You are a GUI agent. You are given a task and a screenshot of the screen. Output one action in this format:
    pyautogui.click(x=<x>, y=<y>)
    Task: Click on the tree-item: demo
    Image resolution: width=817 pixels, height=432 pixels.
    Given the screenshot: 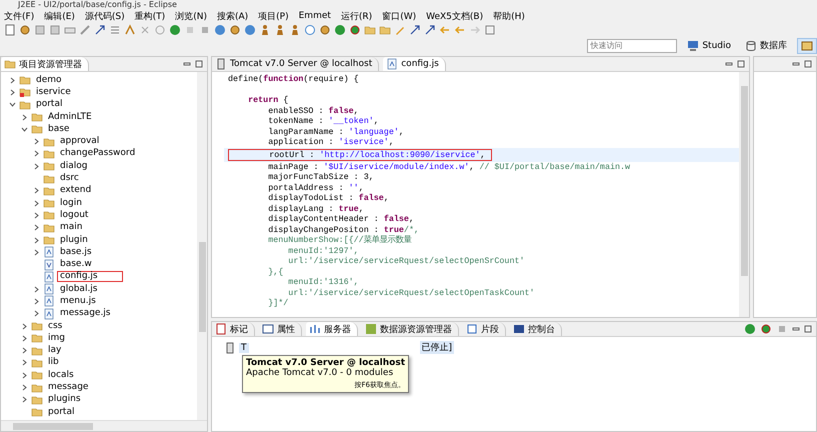 What is the action you would take?
    pyautogui.click(x=49, y=80)
    